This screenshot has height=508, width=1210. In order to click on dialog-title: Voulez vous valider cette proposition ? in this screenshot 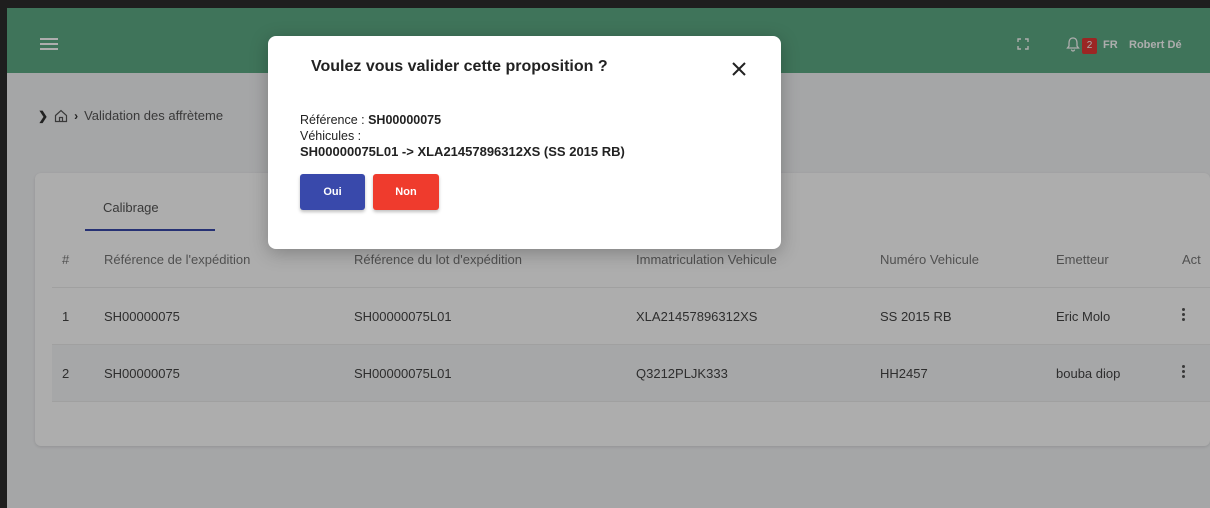, I will do `click(459, 66)`.